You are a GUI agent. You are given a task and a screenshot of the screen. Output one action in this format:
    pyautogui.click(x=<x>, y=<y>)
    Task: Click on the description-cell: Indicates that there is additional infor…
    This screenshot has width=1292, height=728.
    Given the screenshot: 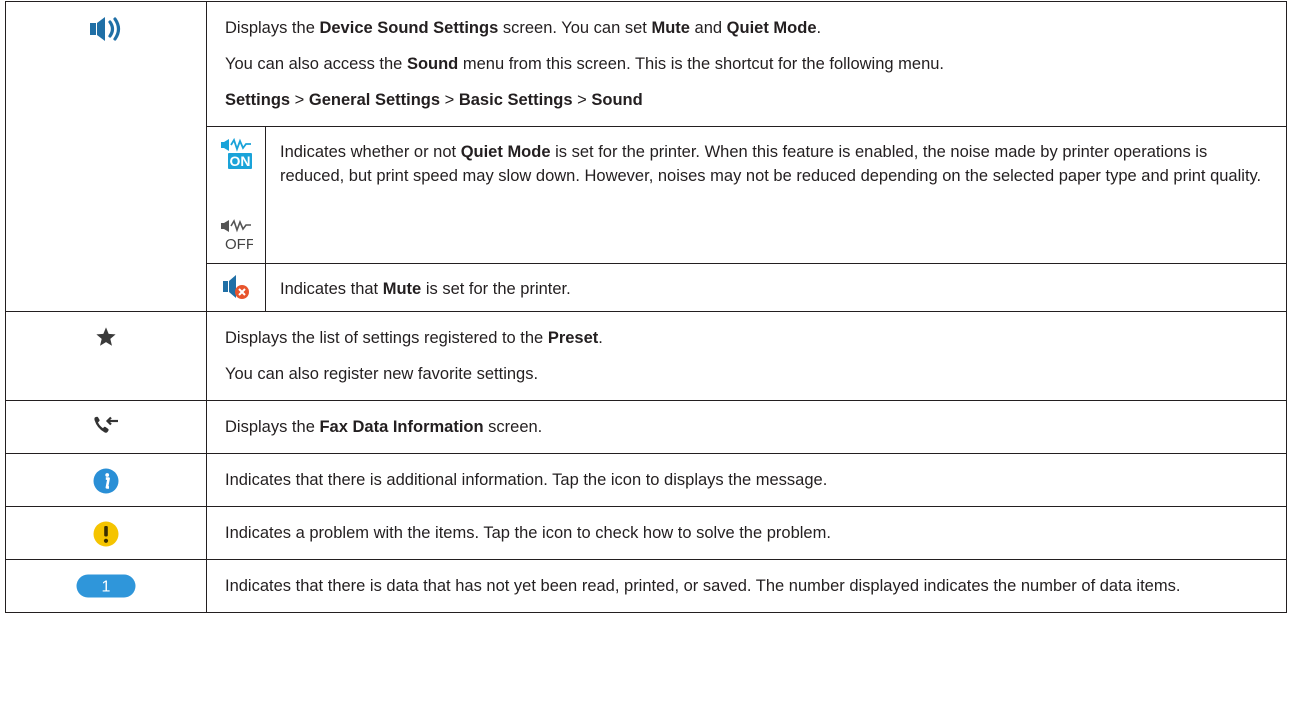 What is the action you would take?
    pyautogui.click(x=746, y=480)
    